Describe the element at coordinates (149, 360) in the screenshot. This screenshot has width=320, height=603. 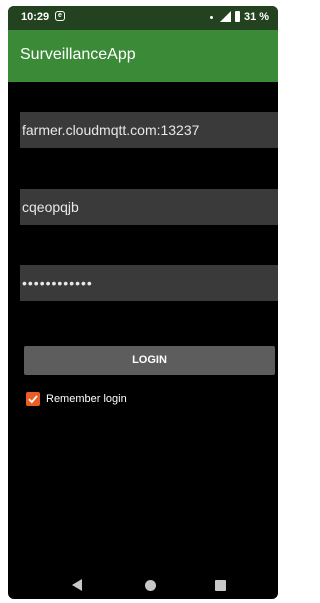
I see `login-button: LOGIN` at that location.